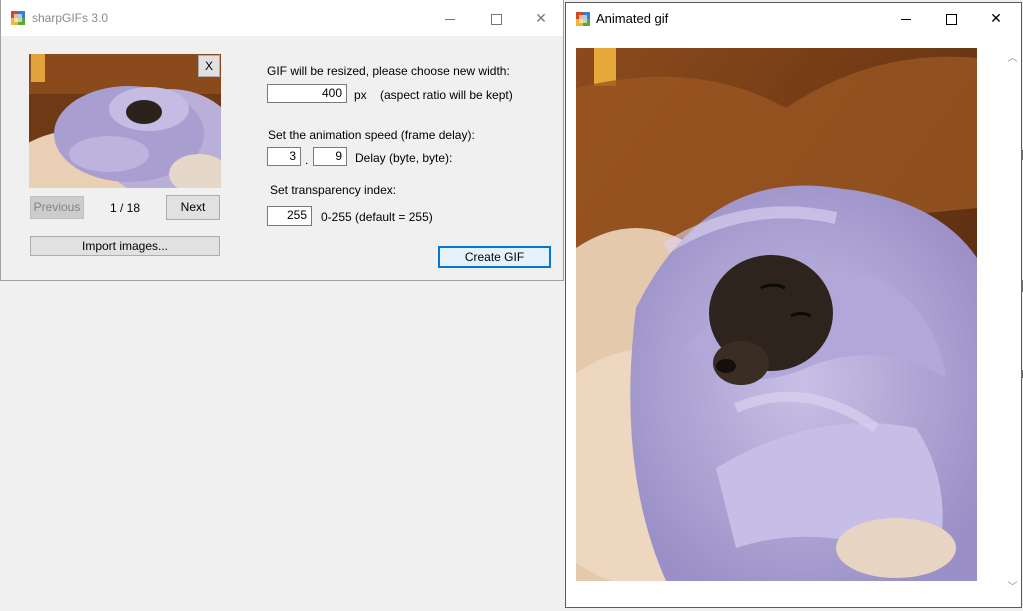 The width and height of the screenshot is (1023, 611). I want to click on delay-second-input: 9, so click(330, 156).